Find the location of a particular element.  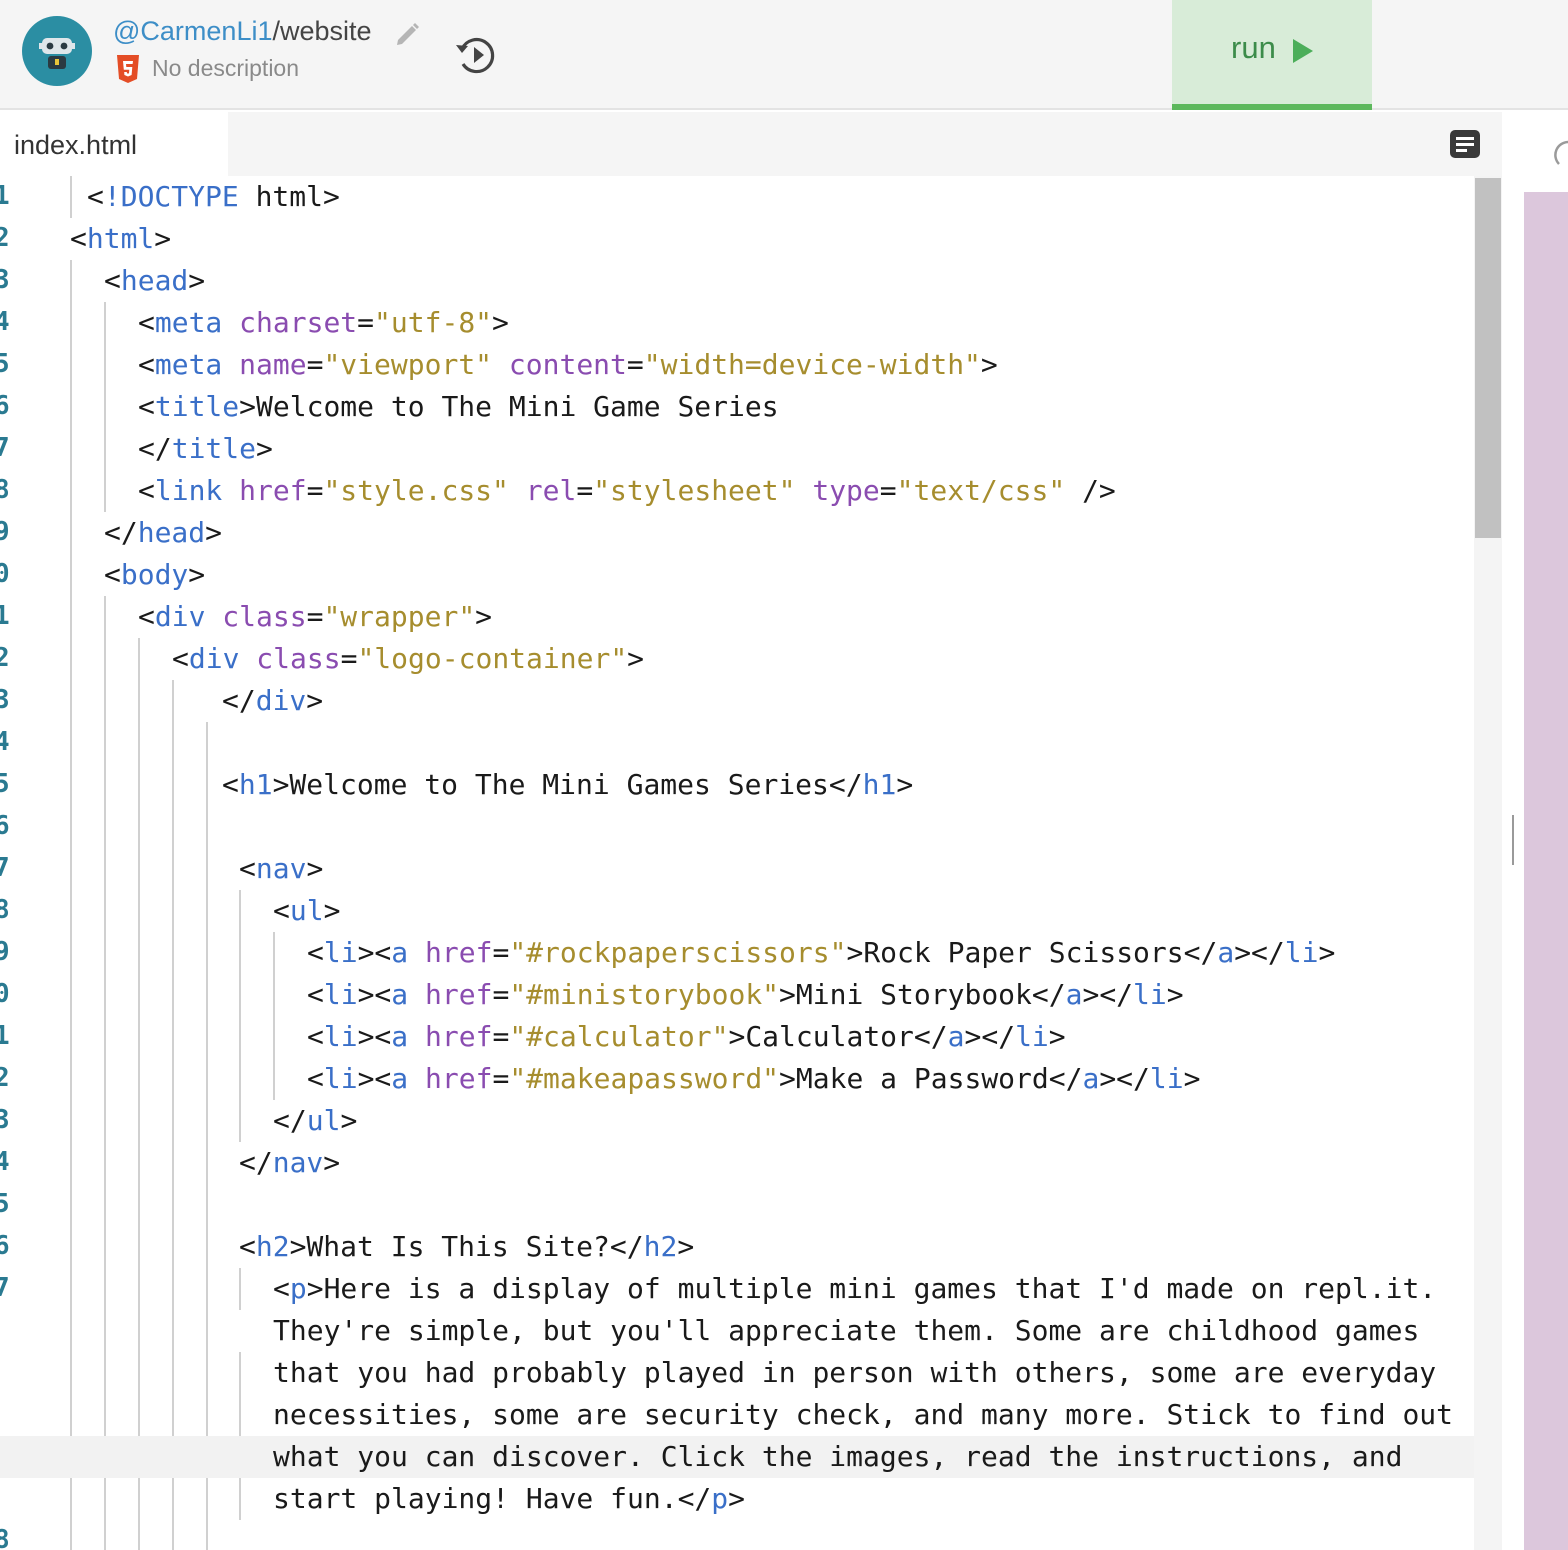

code-line: 4 <meta charset="utf-8"> is located at coordinates (752, 323).